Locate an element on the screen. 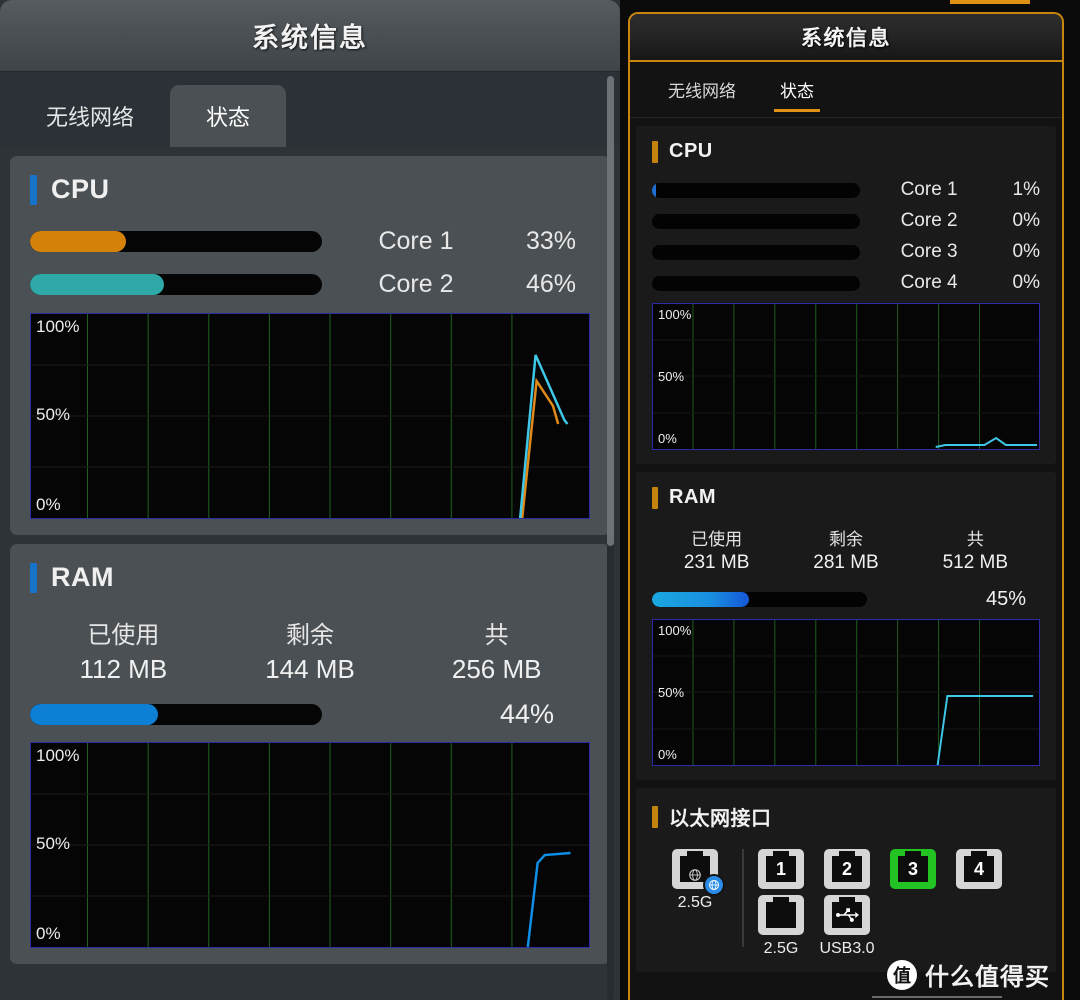 This screenshot has height=1000, width=1080. lan-port-2-number: 2 is located at coordinates (846, 869).